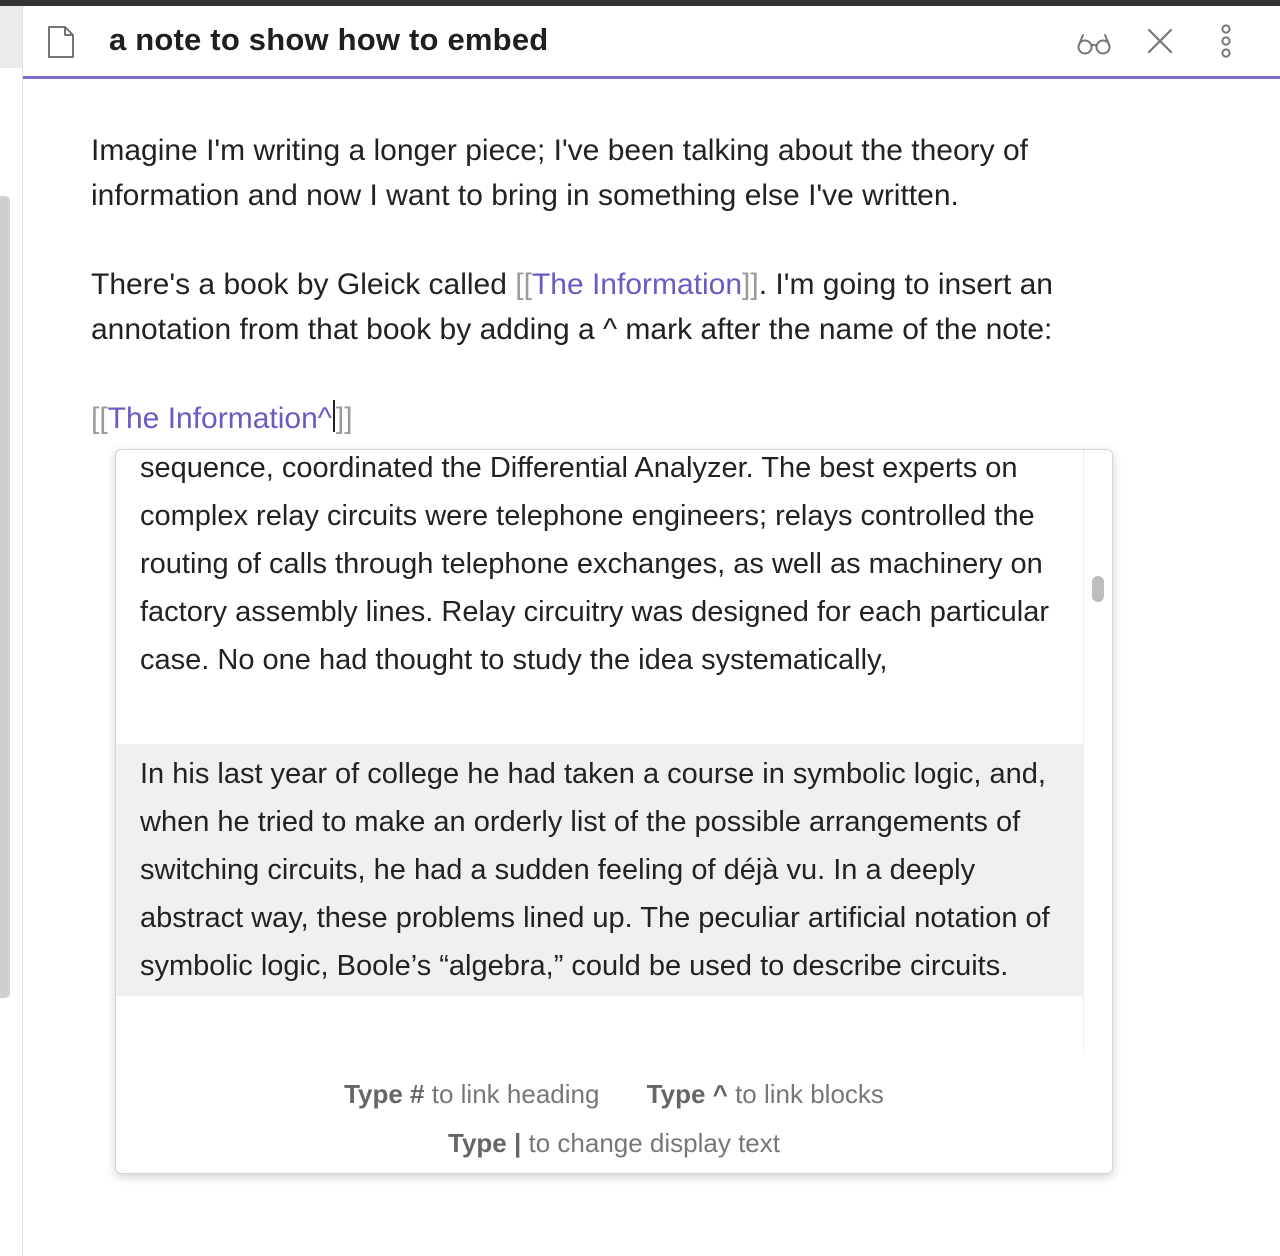 The width and height of the screenshot is (1280, 1256). I want to click on suggestion-scrollbar-track, so click(1097, 750).